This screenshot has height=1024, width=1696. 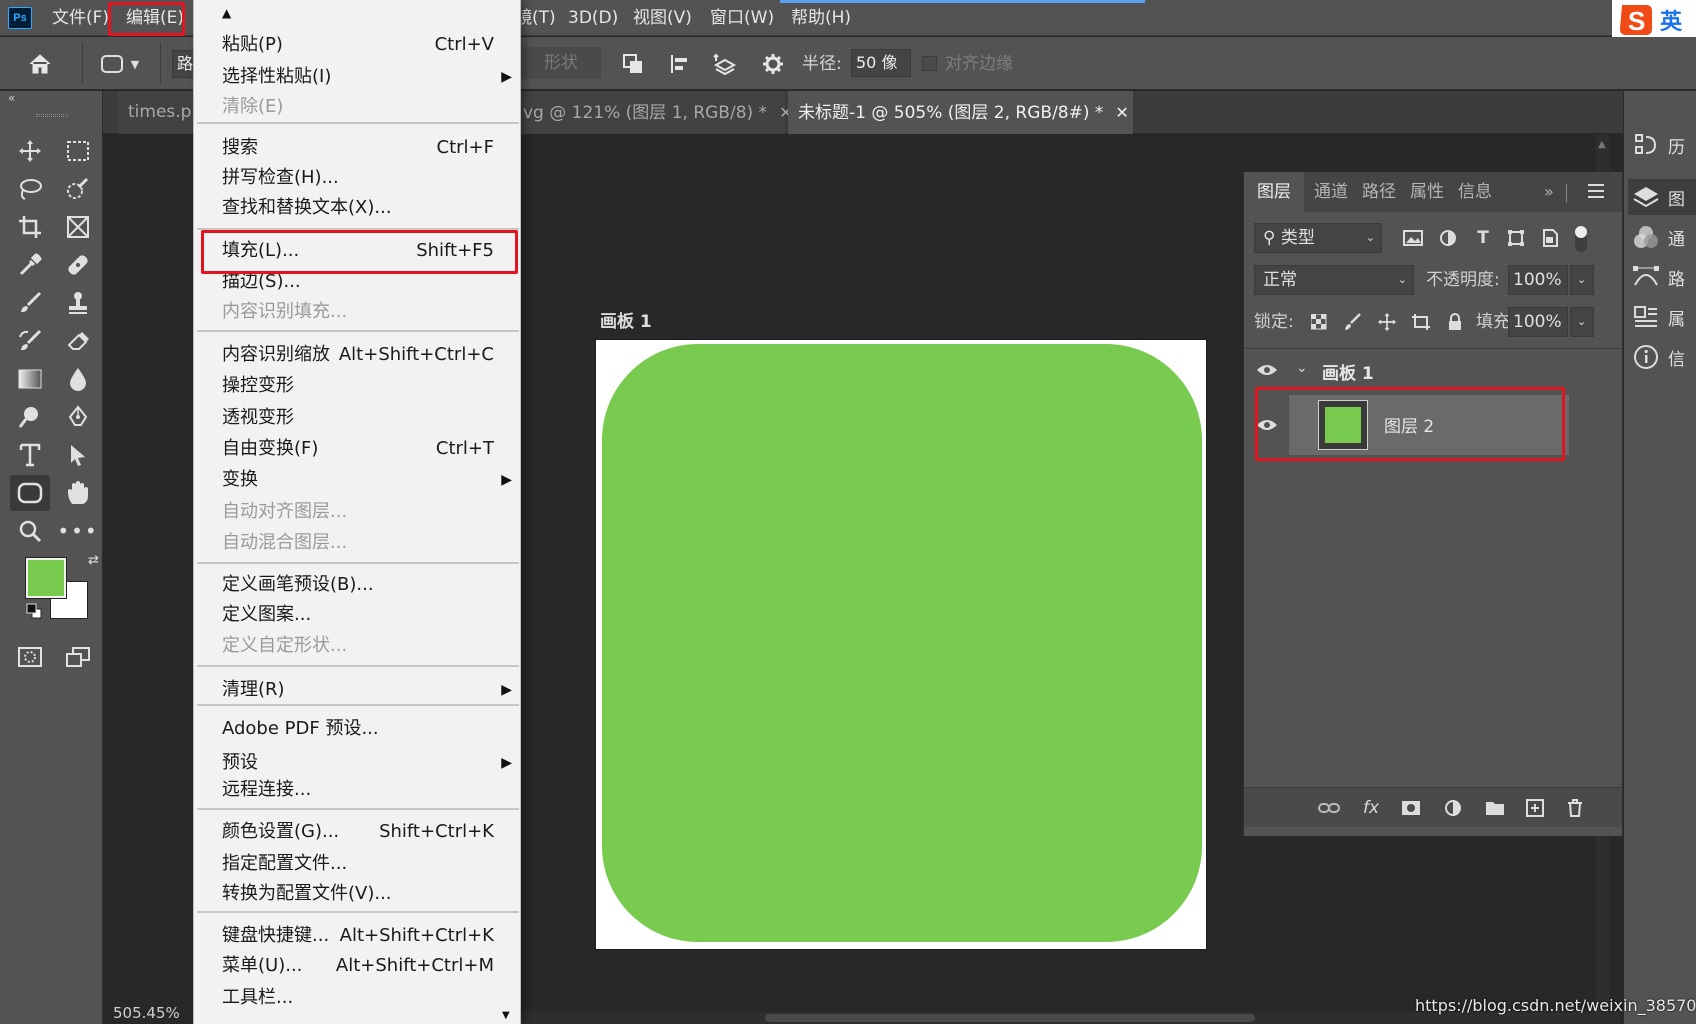 I want to click on layer-group-row: ⌄ 画板 1, so click(x=1433, y=372).